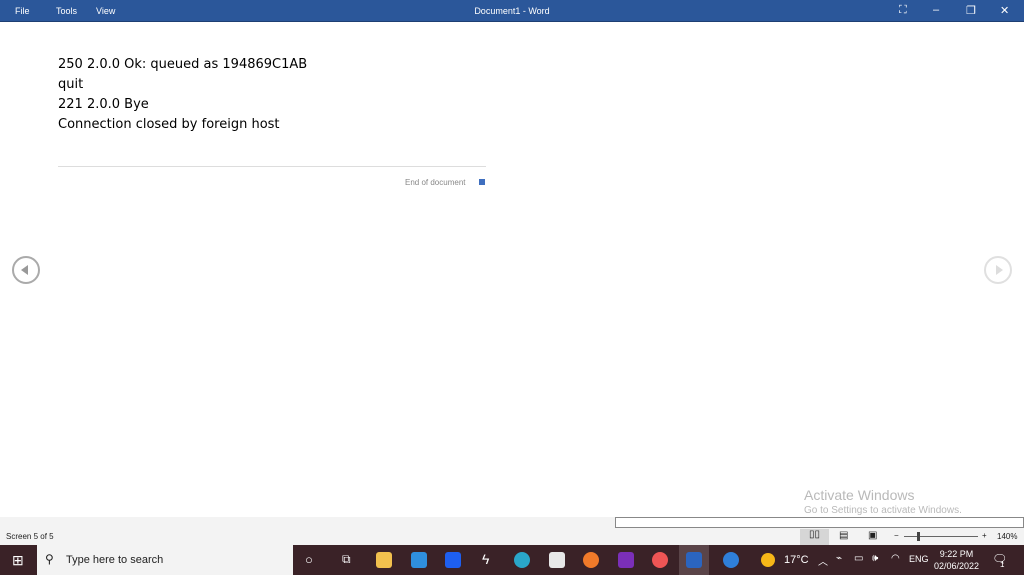 This screenshot has height=575, width=1024. Describe the element at coordinates (956, 554) in the screenshot. I see `clock-time: 9:22 PM` at that location.